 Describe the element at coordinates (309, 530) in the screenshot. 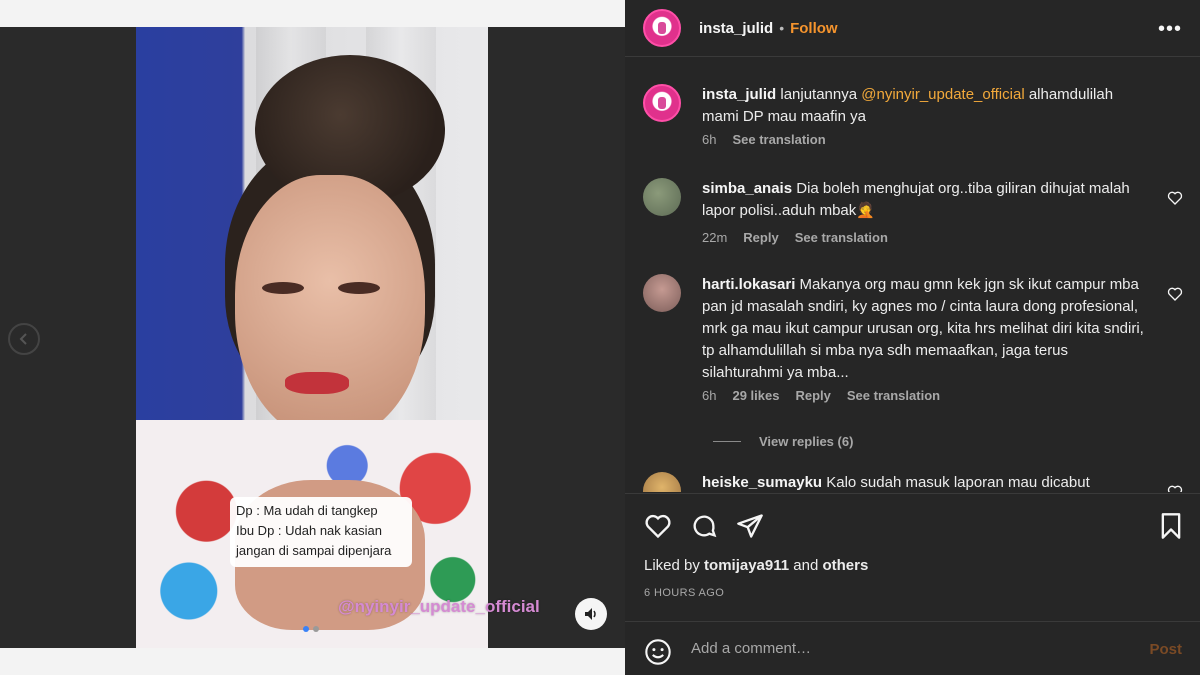

I see `caption-line: Ibu Dp : Udah nak kasian` at that location.